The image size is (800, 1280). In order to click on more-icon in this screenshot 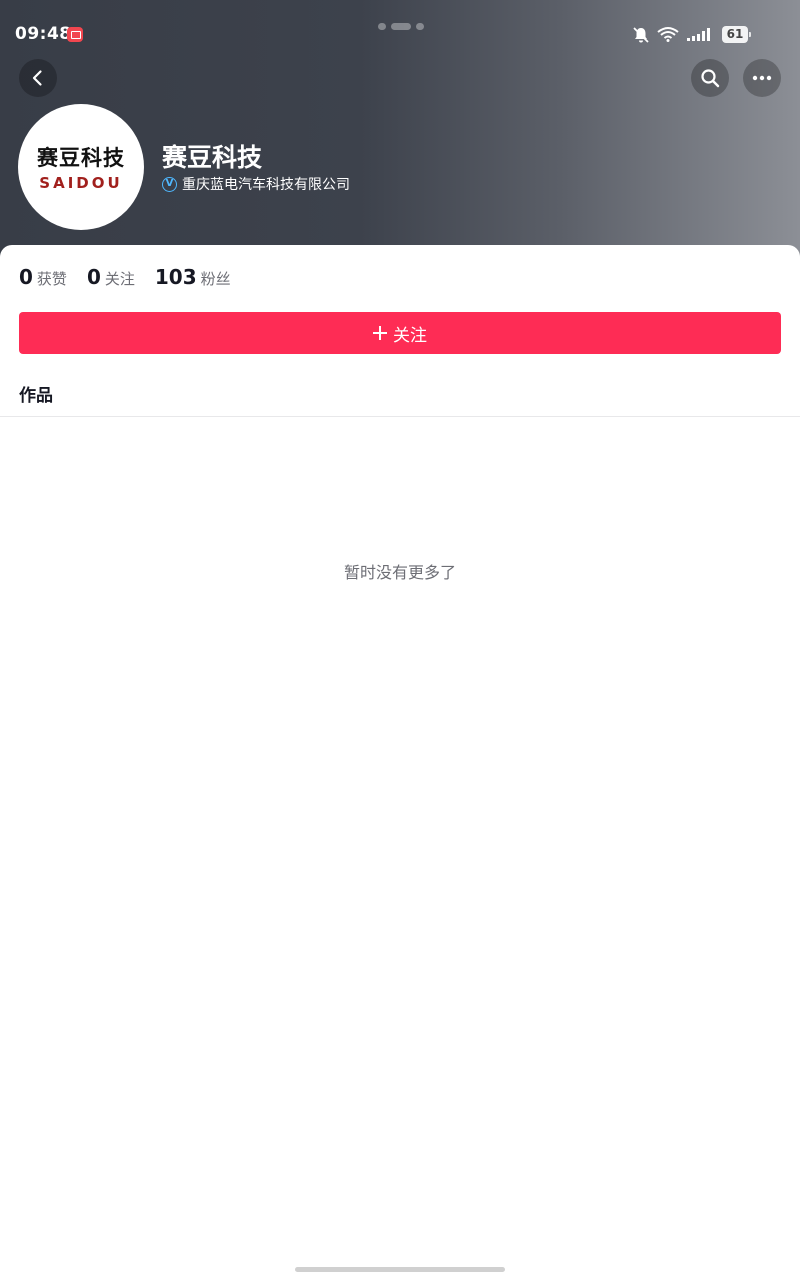, I will do `click(762, 78)`.